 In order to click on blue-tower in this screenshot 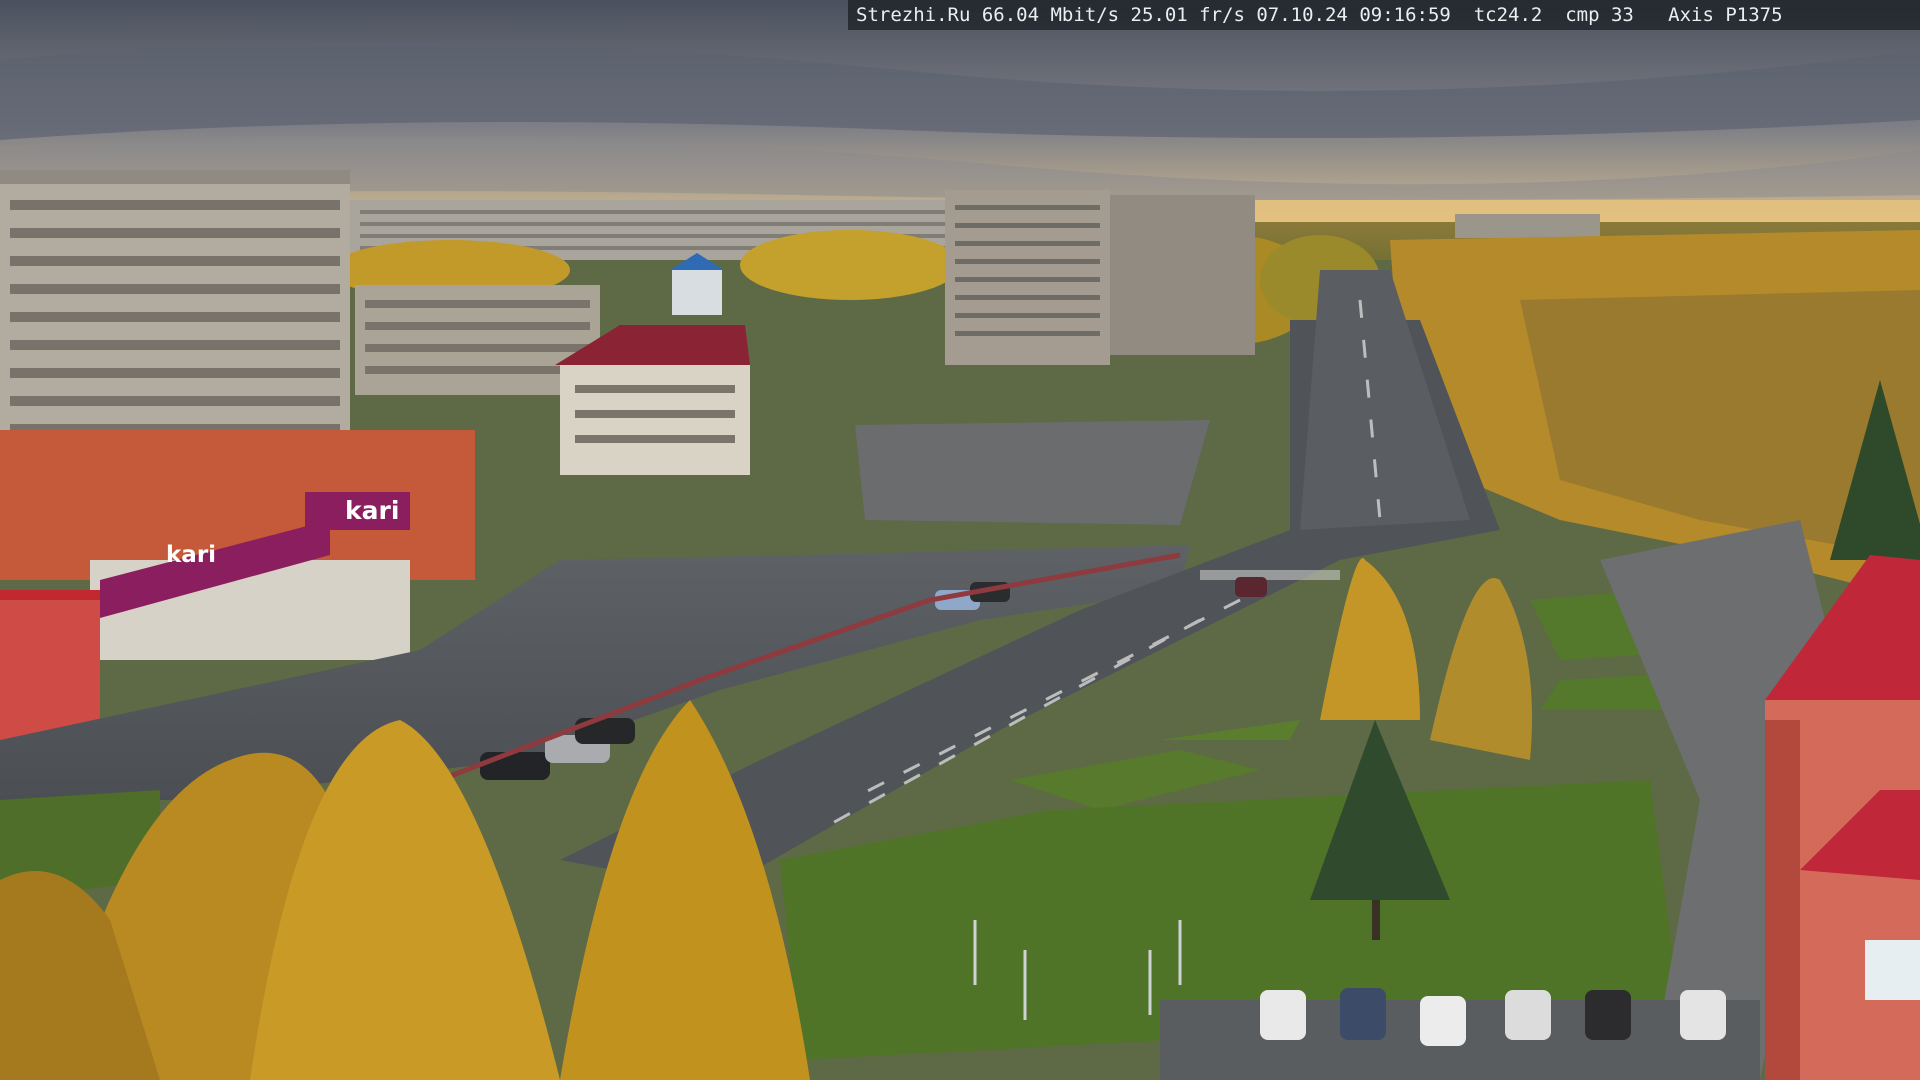, I will do `click(697, 292)`.